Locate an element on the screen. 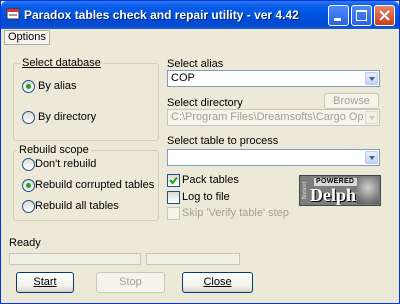 This screenshot has height=304, width=400. radio-by-directory is located at coordinates (28, 117).